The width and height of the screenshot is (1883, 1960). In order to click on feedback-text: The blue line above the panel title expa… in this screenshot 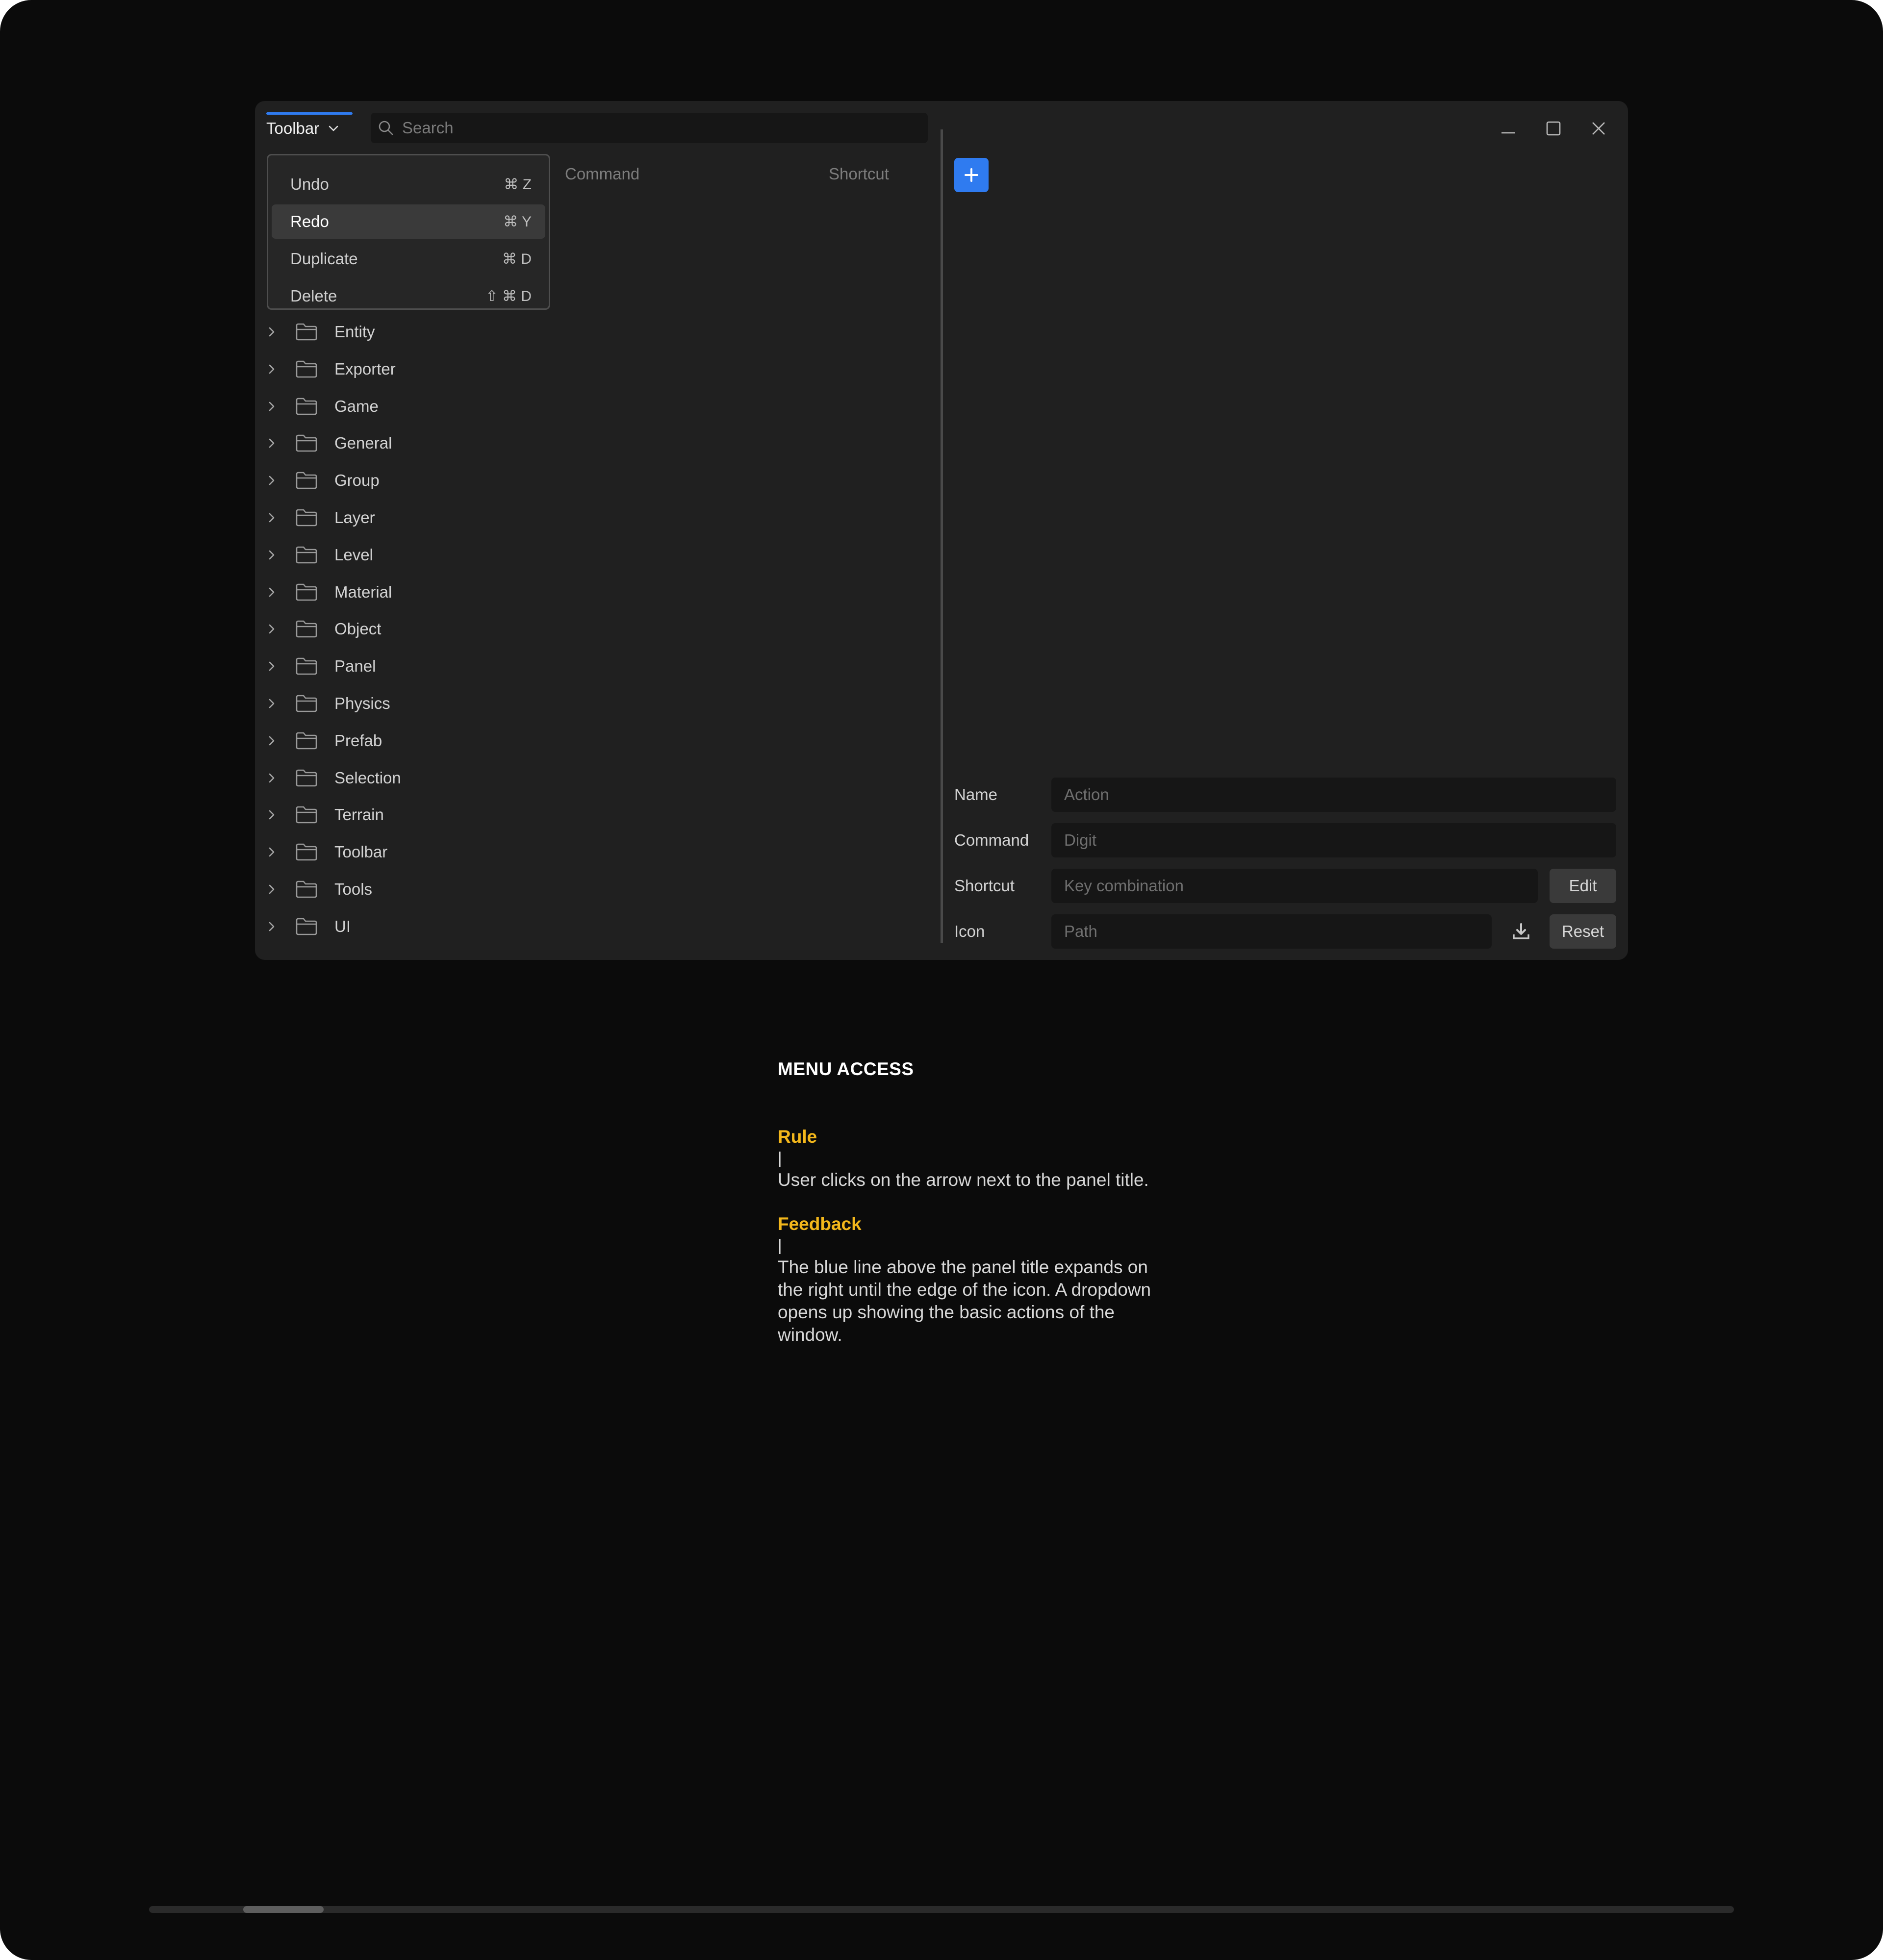, I will do `click(965, 1301)`.